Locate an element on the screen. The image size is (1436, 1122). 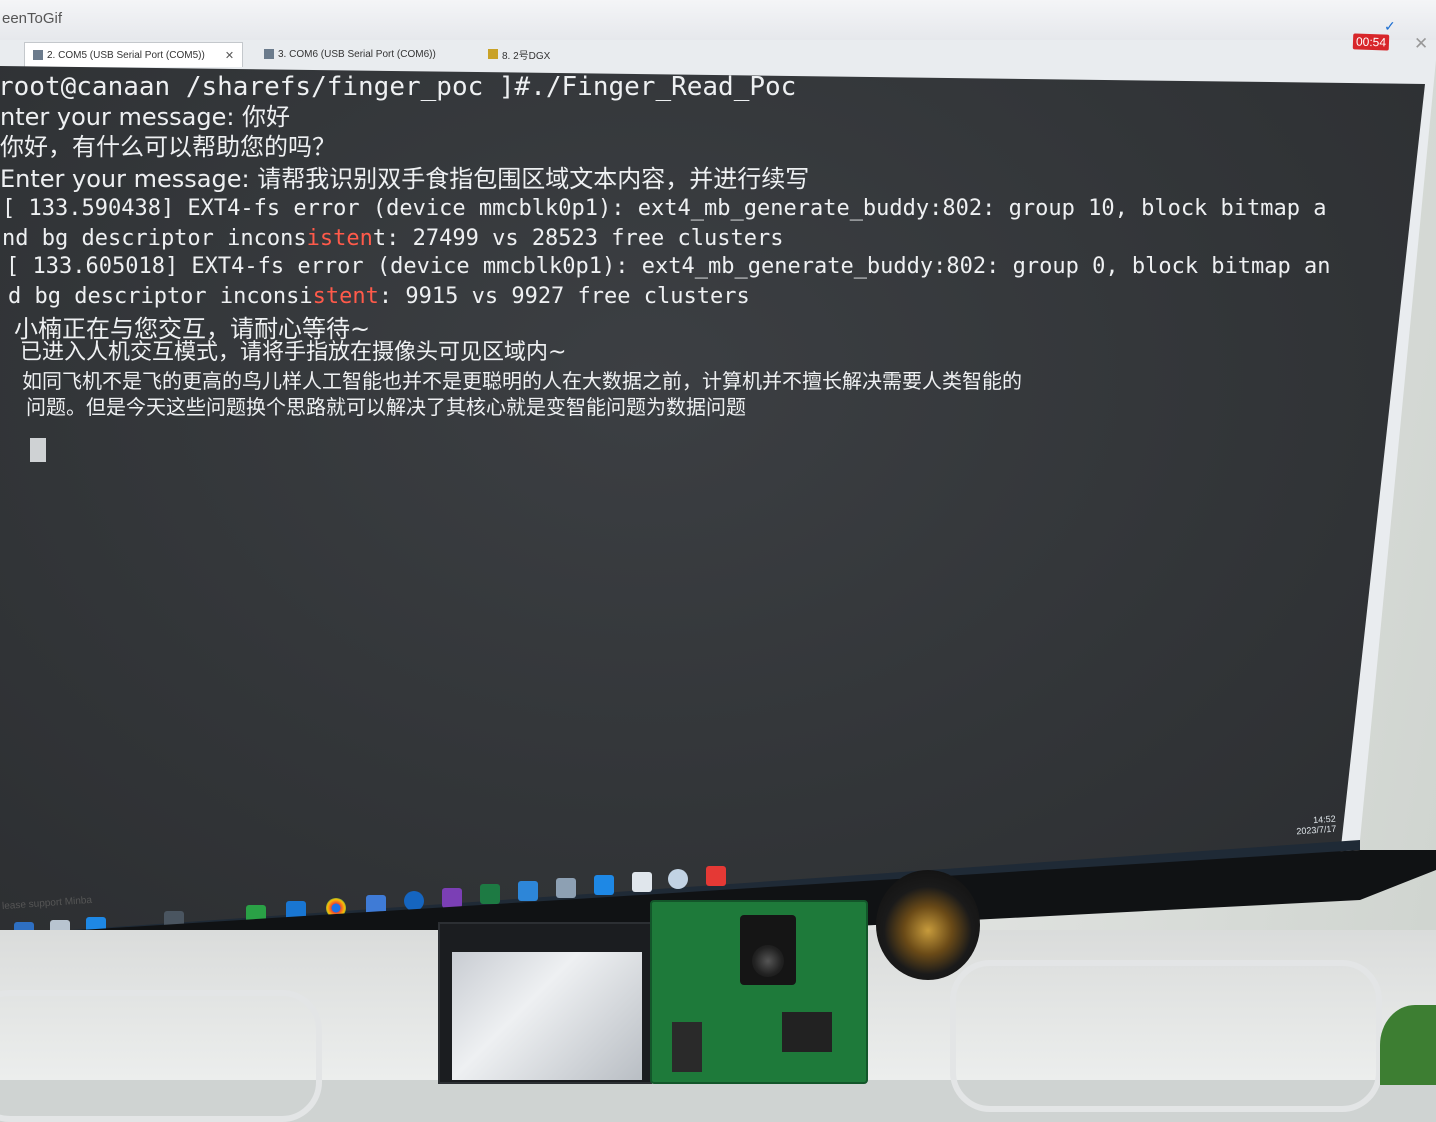
recorder-icon is located at coordinates (716, 876).